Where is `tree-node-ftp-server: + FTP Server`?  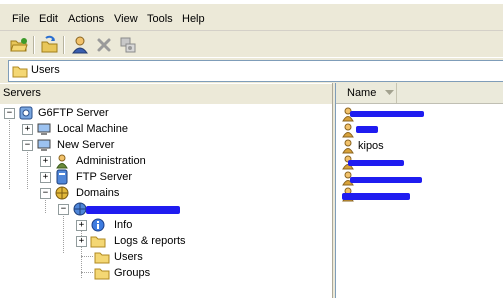
tree-node-ftp-server: + FTP Server is located at coordinates (110, 177).